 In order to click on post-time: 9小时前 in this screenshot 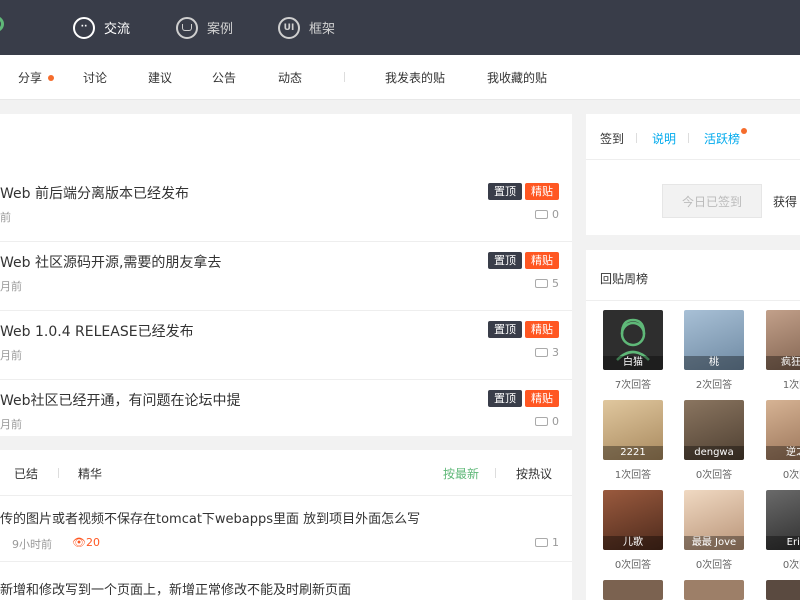, I will do `click(32, 544)`.